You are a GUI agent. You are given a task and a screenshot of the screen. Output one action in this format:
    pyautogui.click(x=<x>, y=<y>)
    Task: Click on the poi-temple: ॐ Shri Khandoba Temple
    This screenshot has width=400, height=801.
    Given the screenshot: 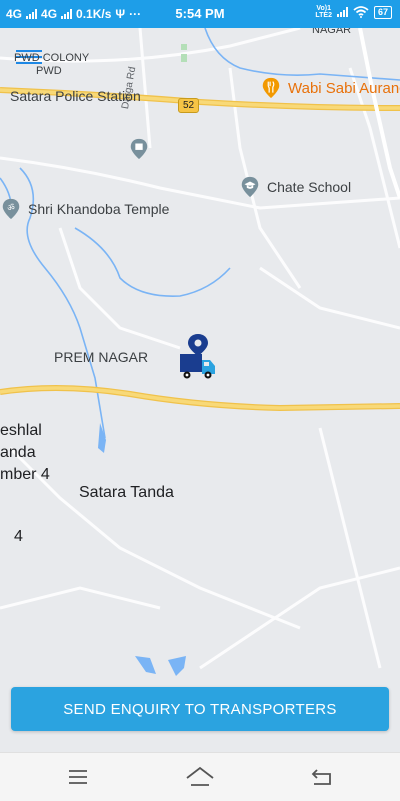 What is the action you would take?
    pyautogui.click(x=84, y=209)
    